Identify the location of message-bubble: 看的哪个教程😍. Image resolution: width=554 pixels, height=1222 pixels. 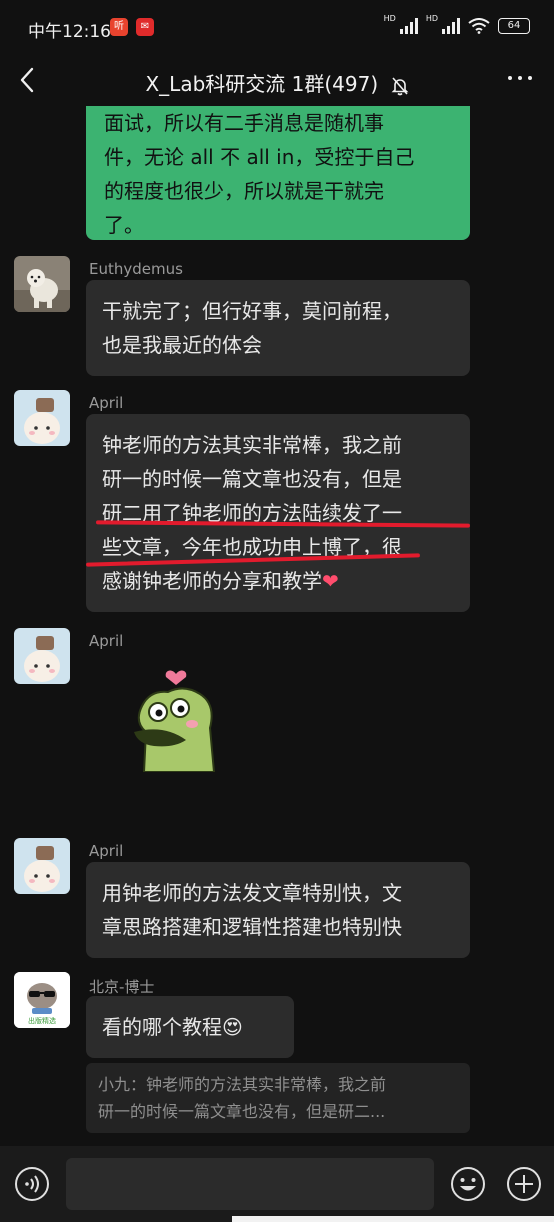
(190, 1027).